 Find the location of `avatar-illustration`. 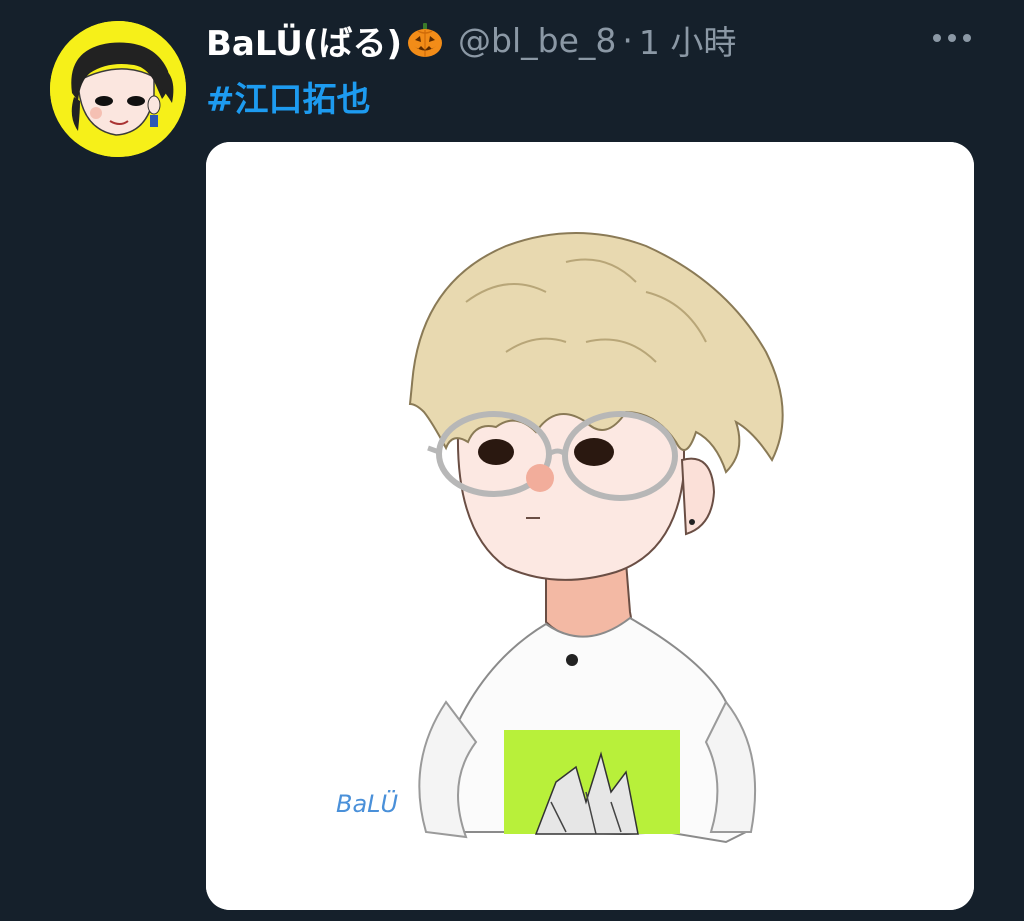

avatar-illustration is located at coordinates (118, 89).